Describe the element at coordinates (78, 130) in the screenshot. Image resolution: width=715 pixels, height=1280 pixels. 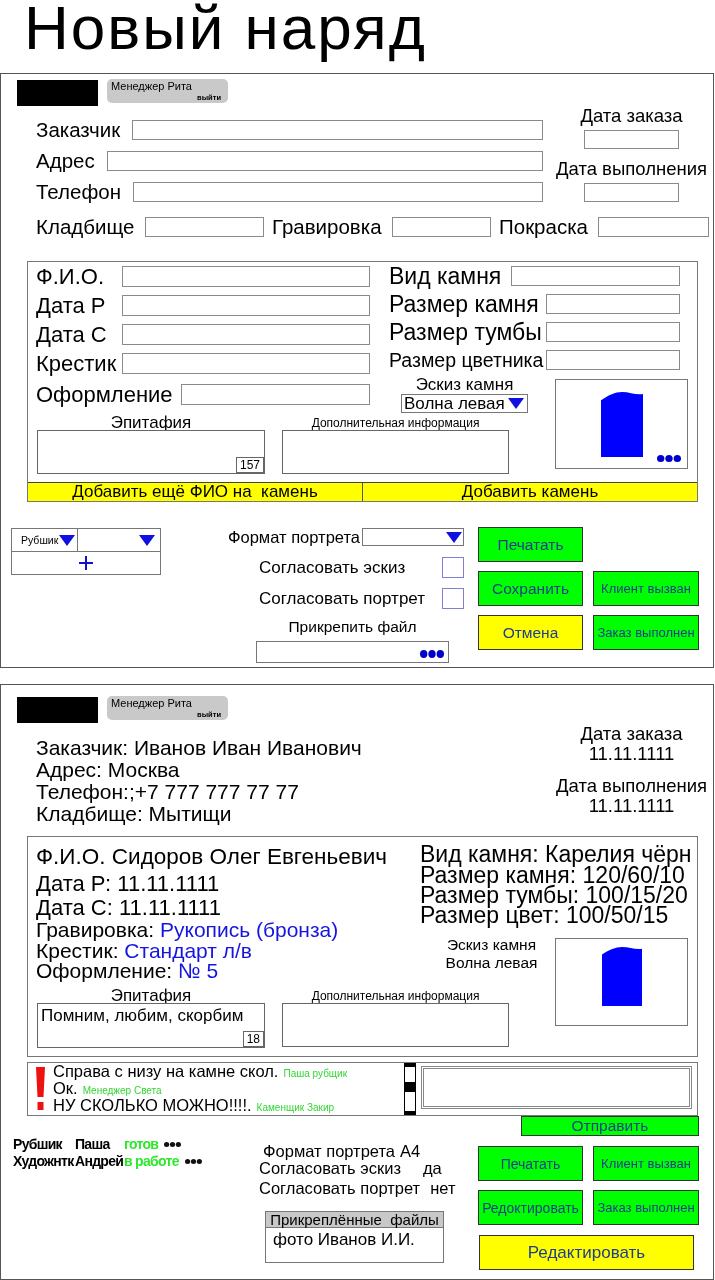
I see `field-label: Заказчик` at that location.